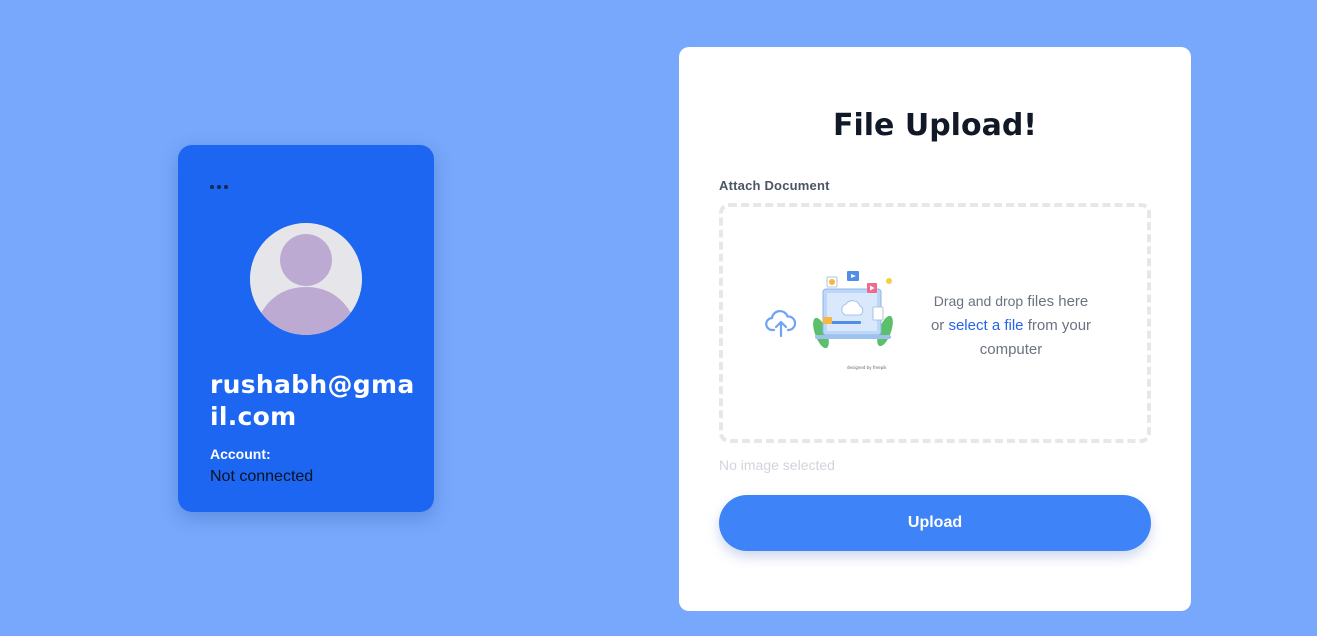  What do you see at coordinates (1058, 301) in the screenshot?
I see `drop-text-part2: files here` at bounding box center [1058, 301].